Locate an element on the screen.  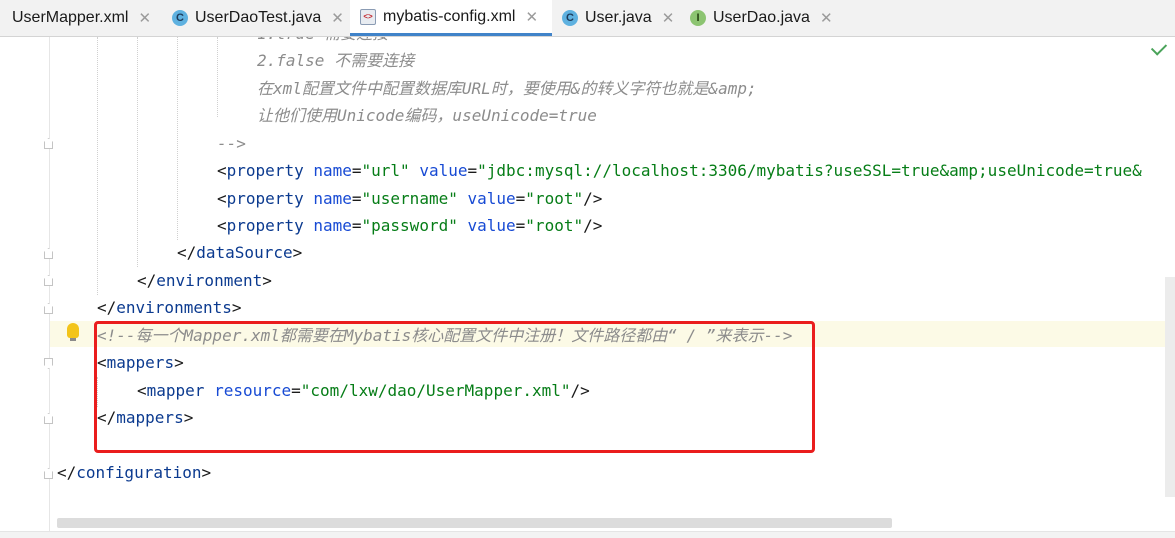
tab-usermapper-xml: UserMapper.xml ✕ is located at coordinates (80, 18).